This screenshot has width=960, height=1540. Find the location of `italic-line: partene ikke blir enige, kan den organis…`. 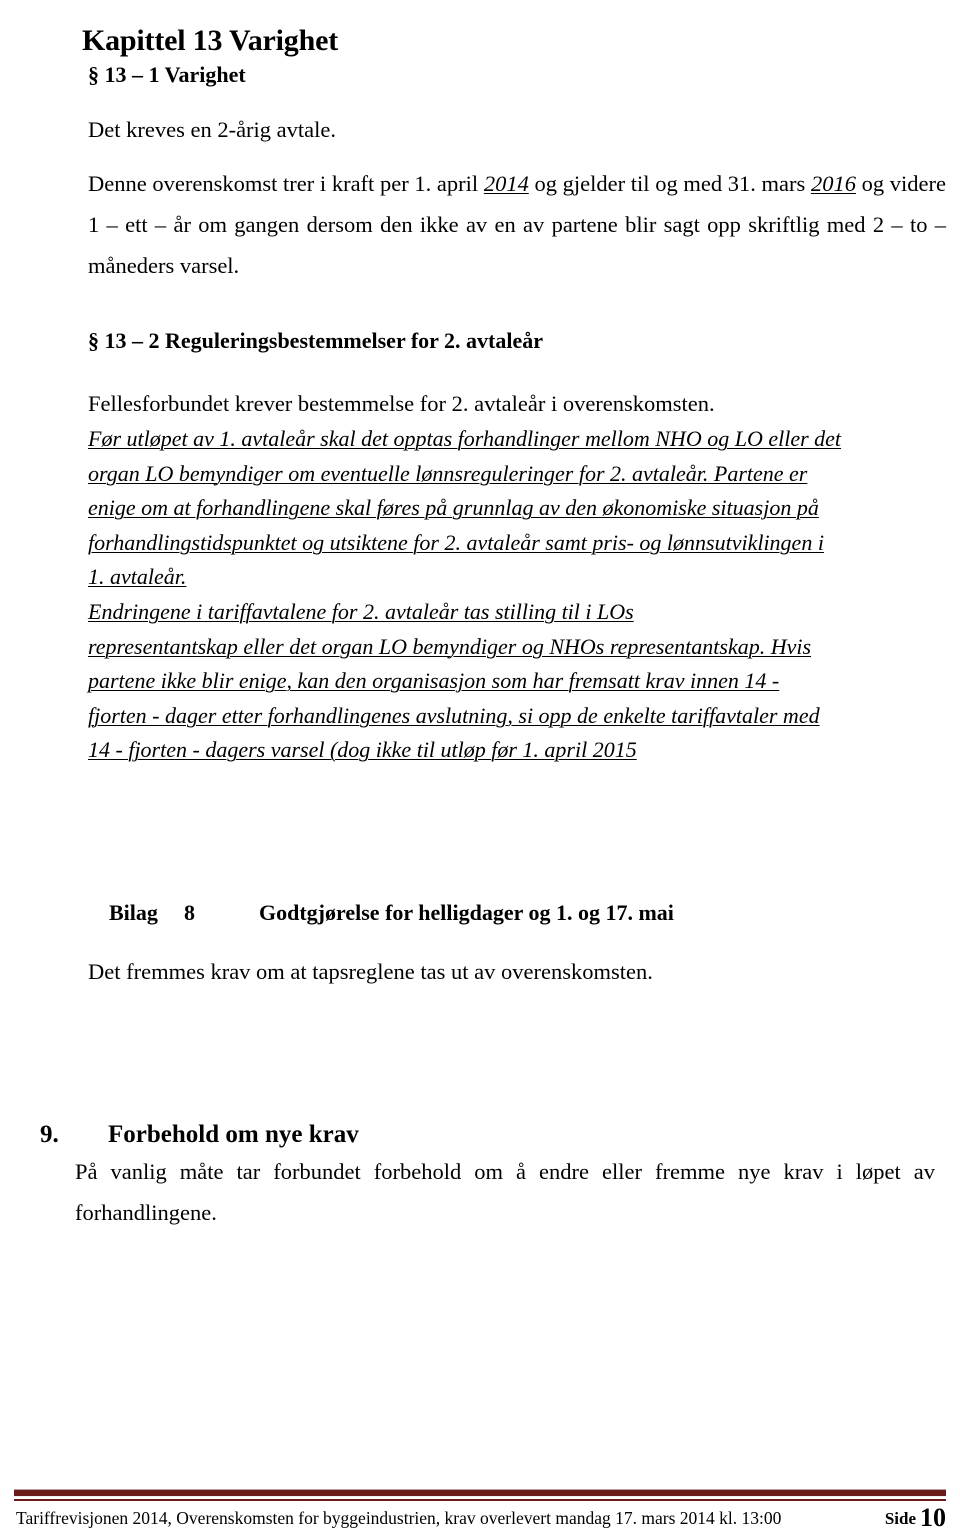

italic-line: partene ikke blir enige, kan den organis… is located at coordinates (434, 681).